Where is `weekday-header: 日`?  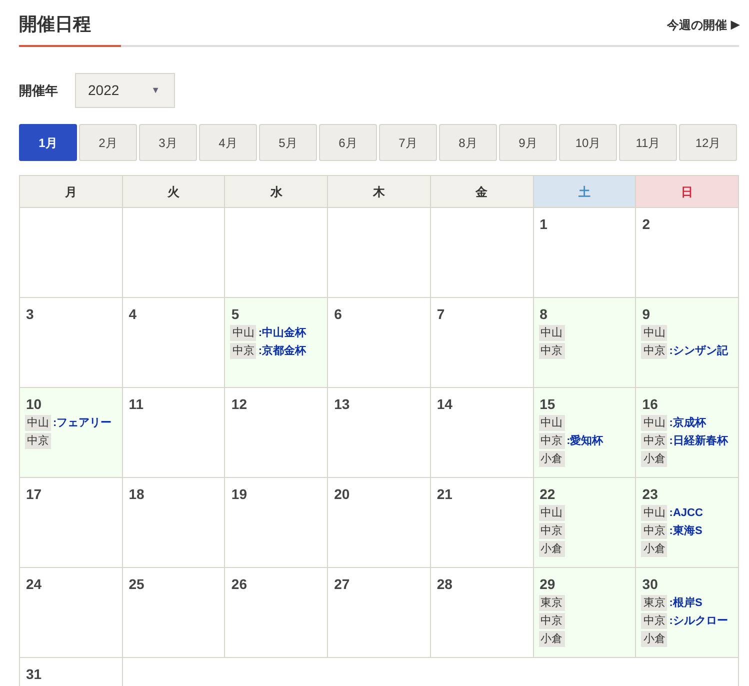
weekday-header: 日 is located at coordinates (687, 192).